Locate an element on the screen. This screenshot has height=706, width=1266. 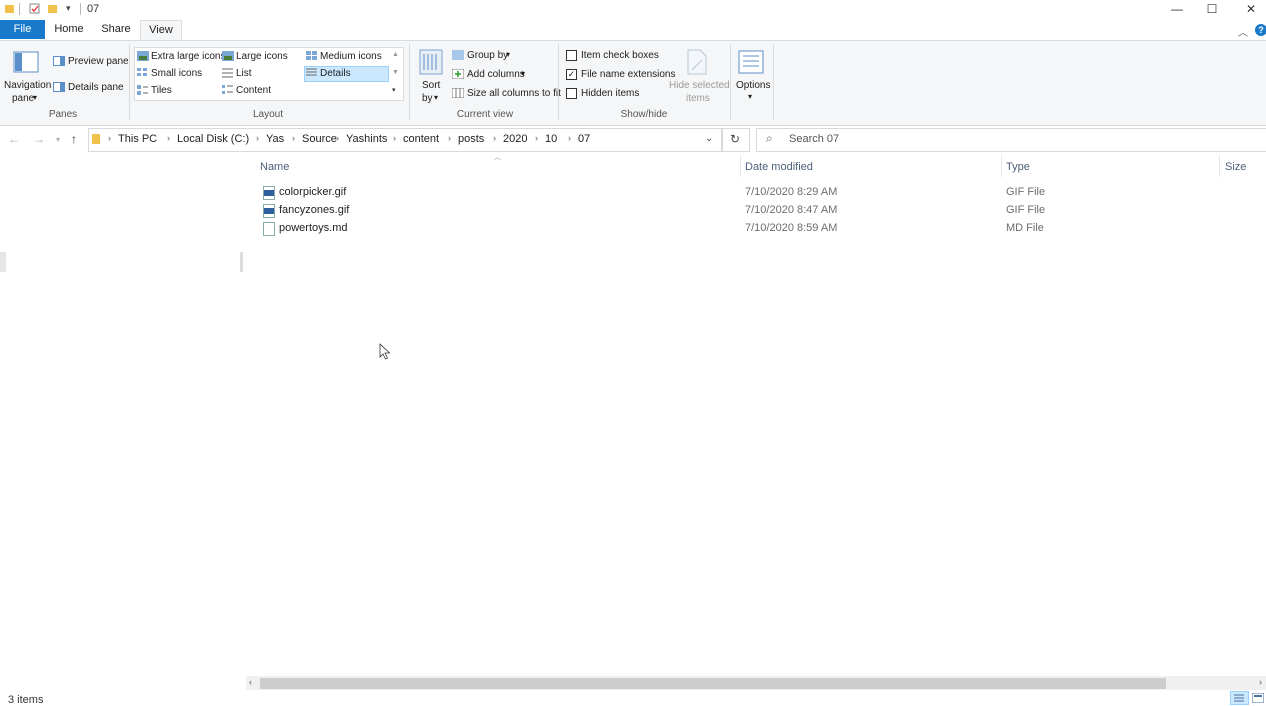
file-type: MD File is located at coordinates (1025, 228).